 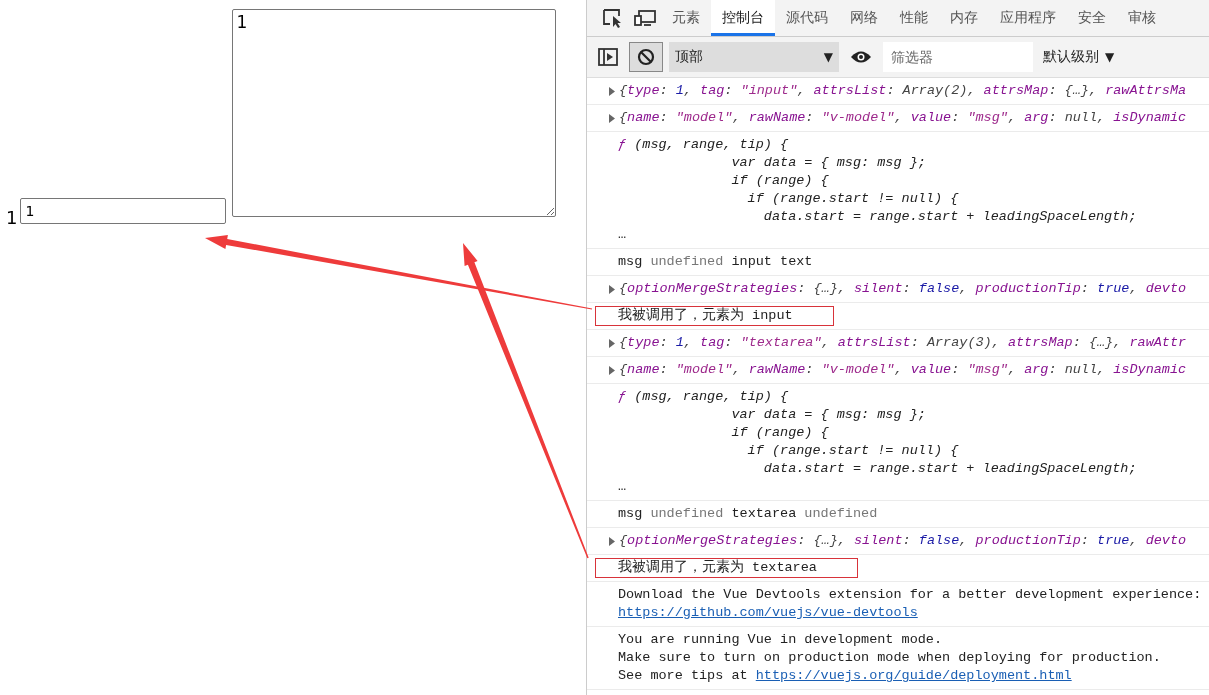 I want to click on value-text: 1, so click(x=12, y=217).